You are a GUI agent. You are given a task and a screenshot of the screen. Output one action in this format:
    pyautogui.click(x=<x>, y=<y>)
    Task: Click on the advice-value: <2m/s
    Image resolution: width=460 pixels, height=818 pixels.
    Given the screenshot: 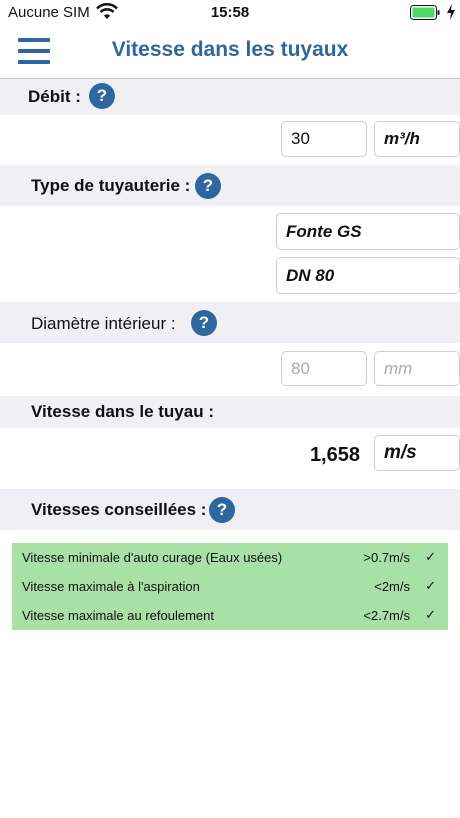 What is the action you would take?
    pyautogui.click(x=392, y=586)
    